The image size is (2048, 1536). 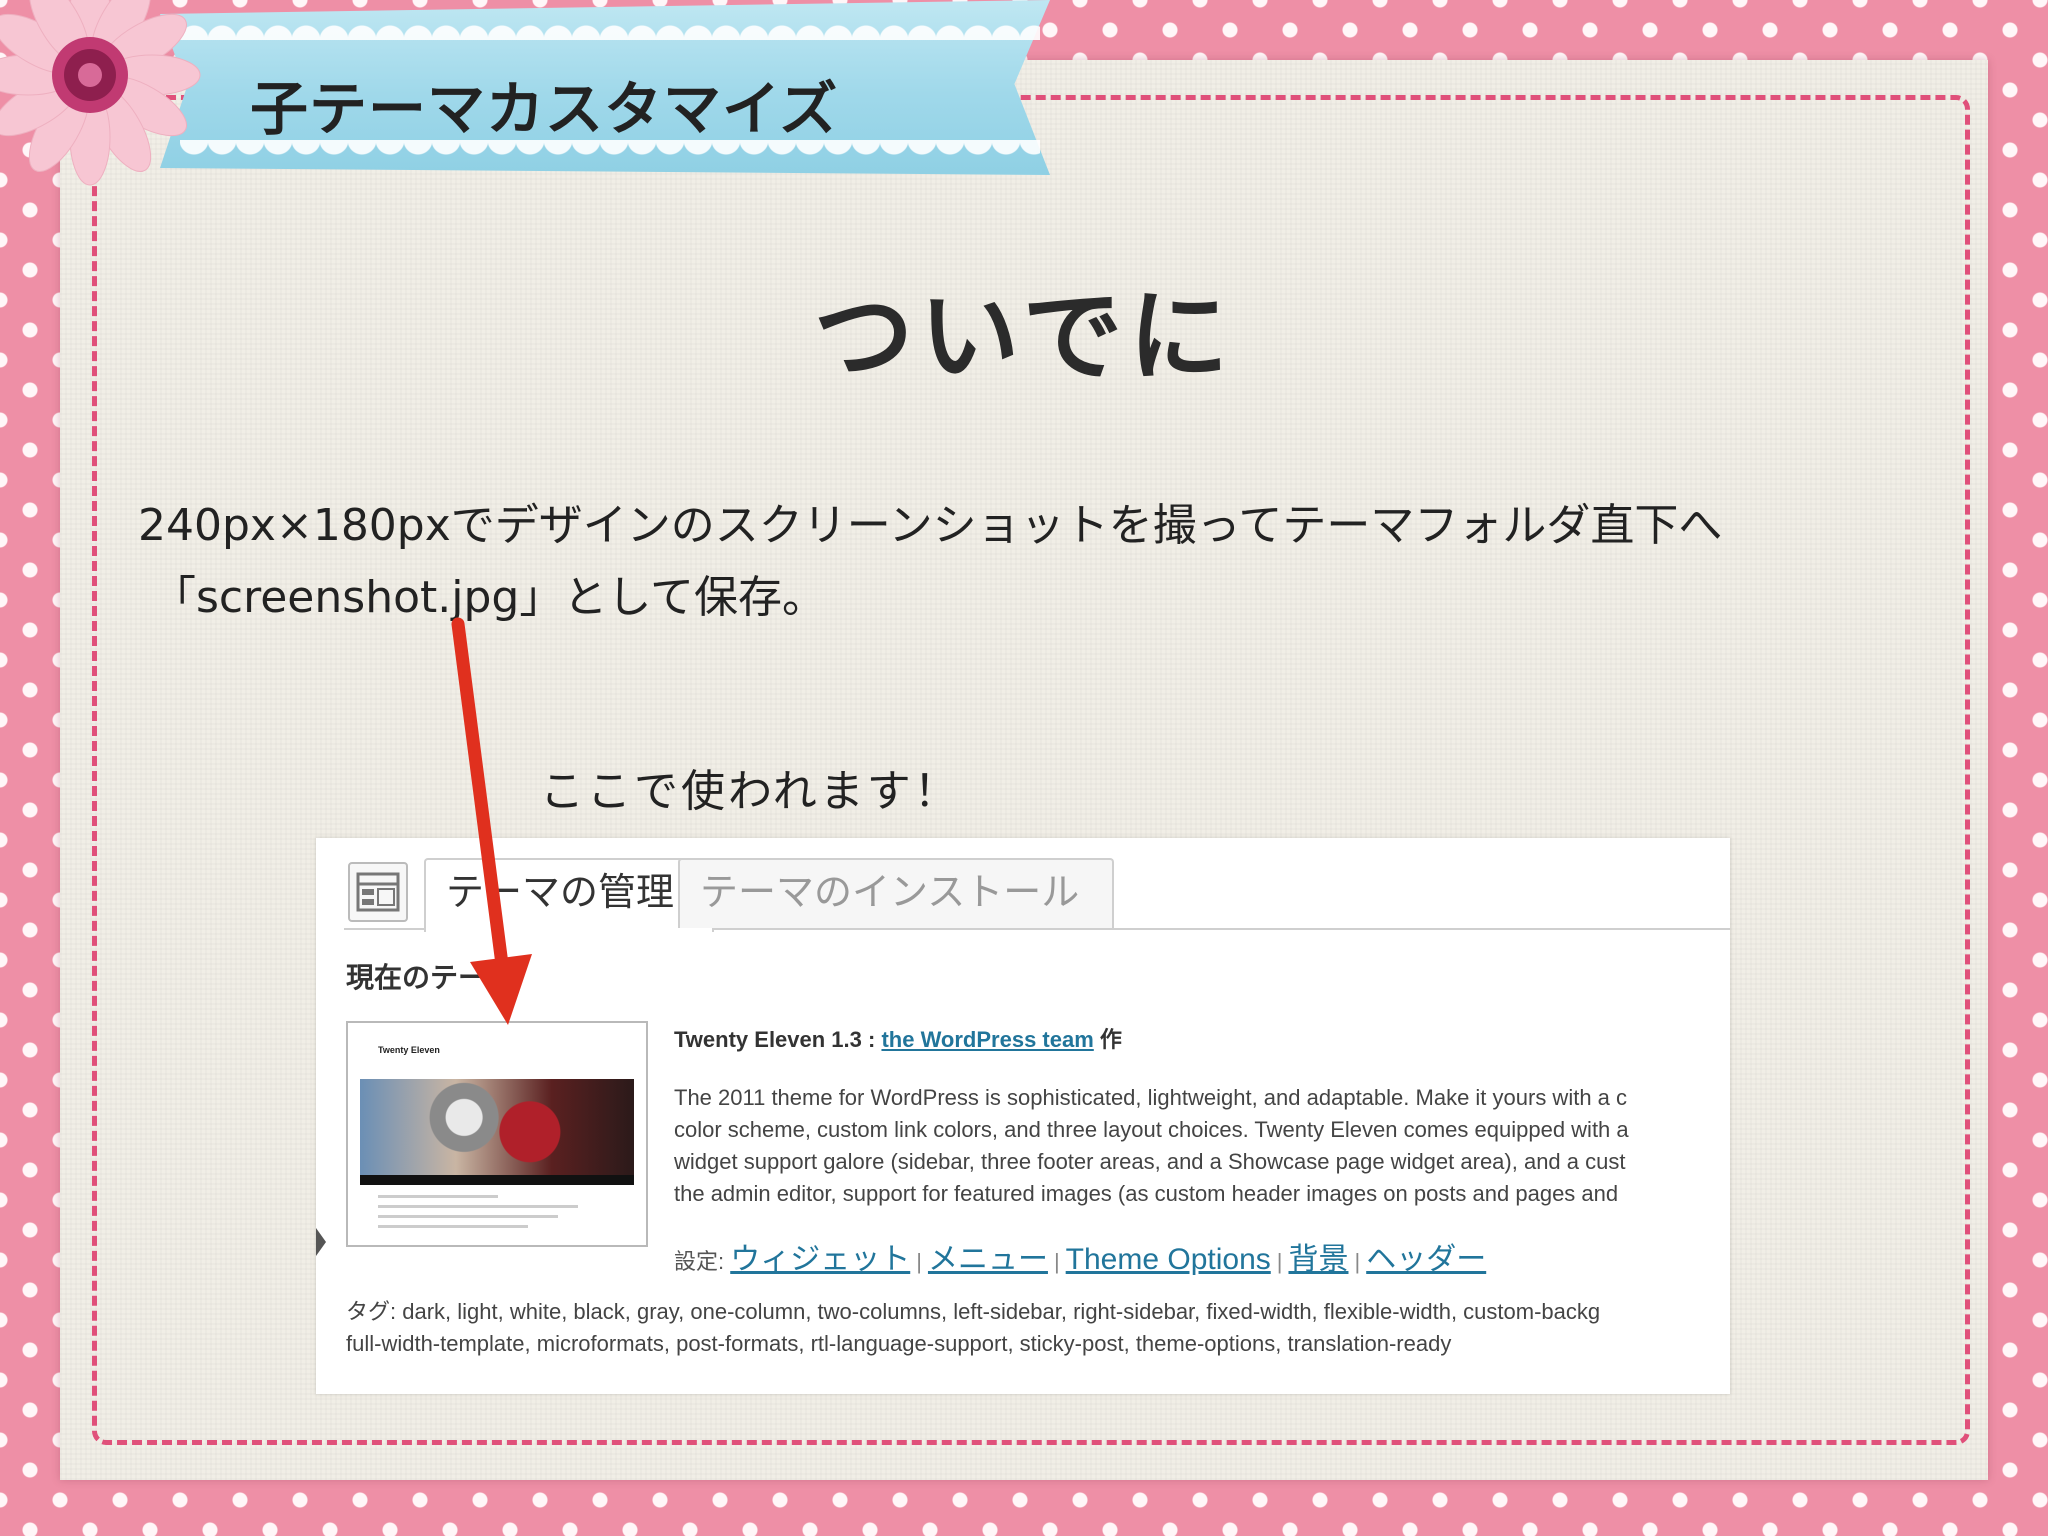 I want to click on header-link: ヘッダー, so click(x=1426, y=1259).